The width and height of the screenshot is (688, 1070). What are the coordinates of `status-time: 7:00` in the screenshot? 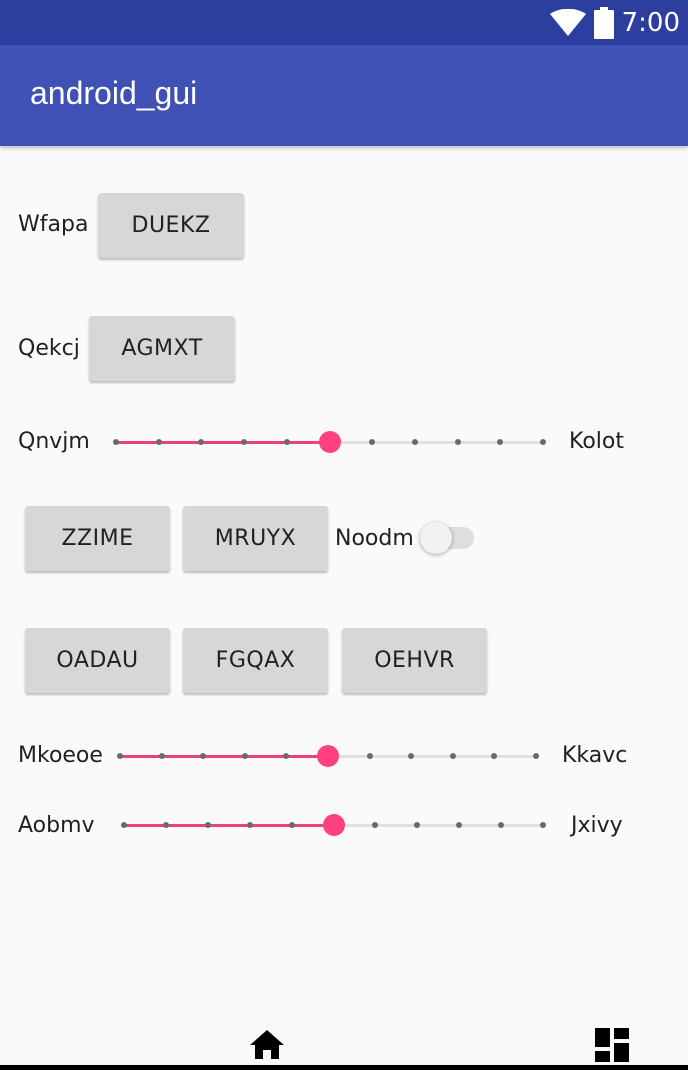 It's located at (650, 23).